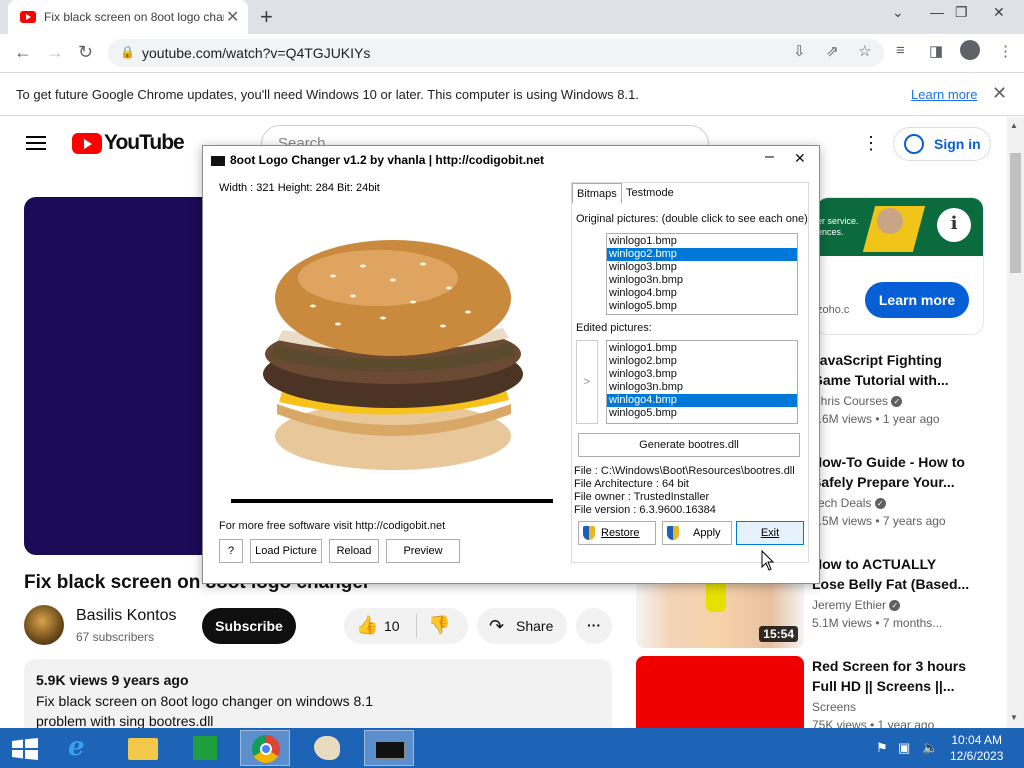  Describe the element at coordinates (799, 51) in the screenshot. I see `install-app-icon: ⇩` at that location.